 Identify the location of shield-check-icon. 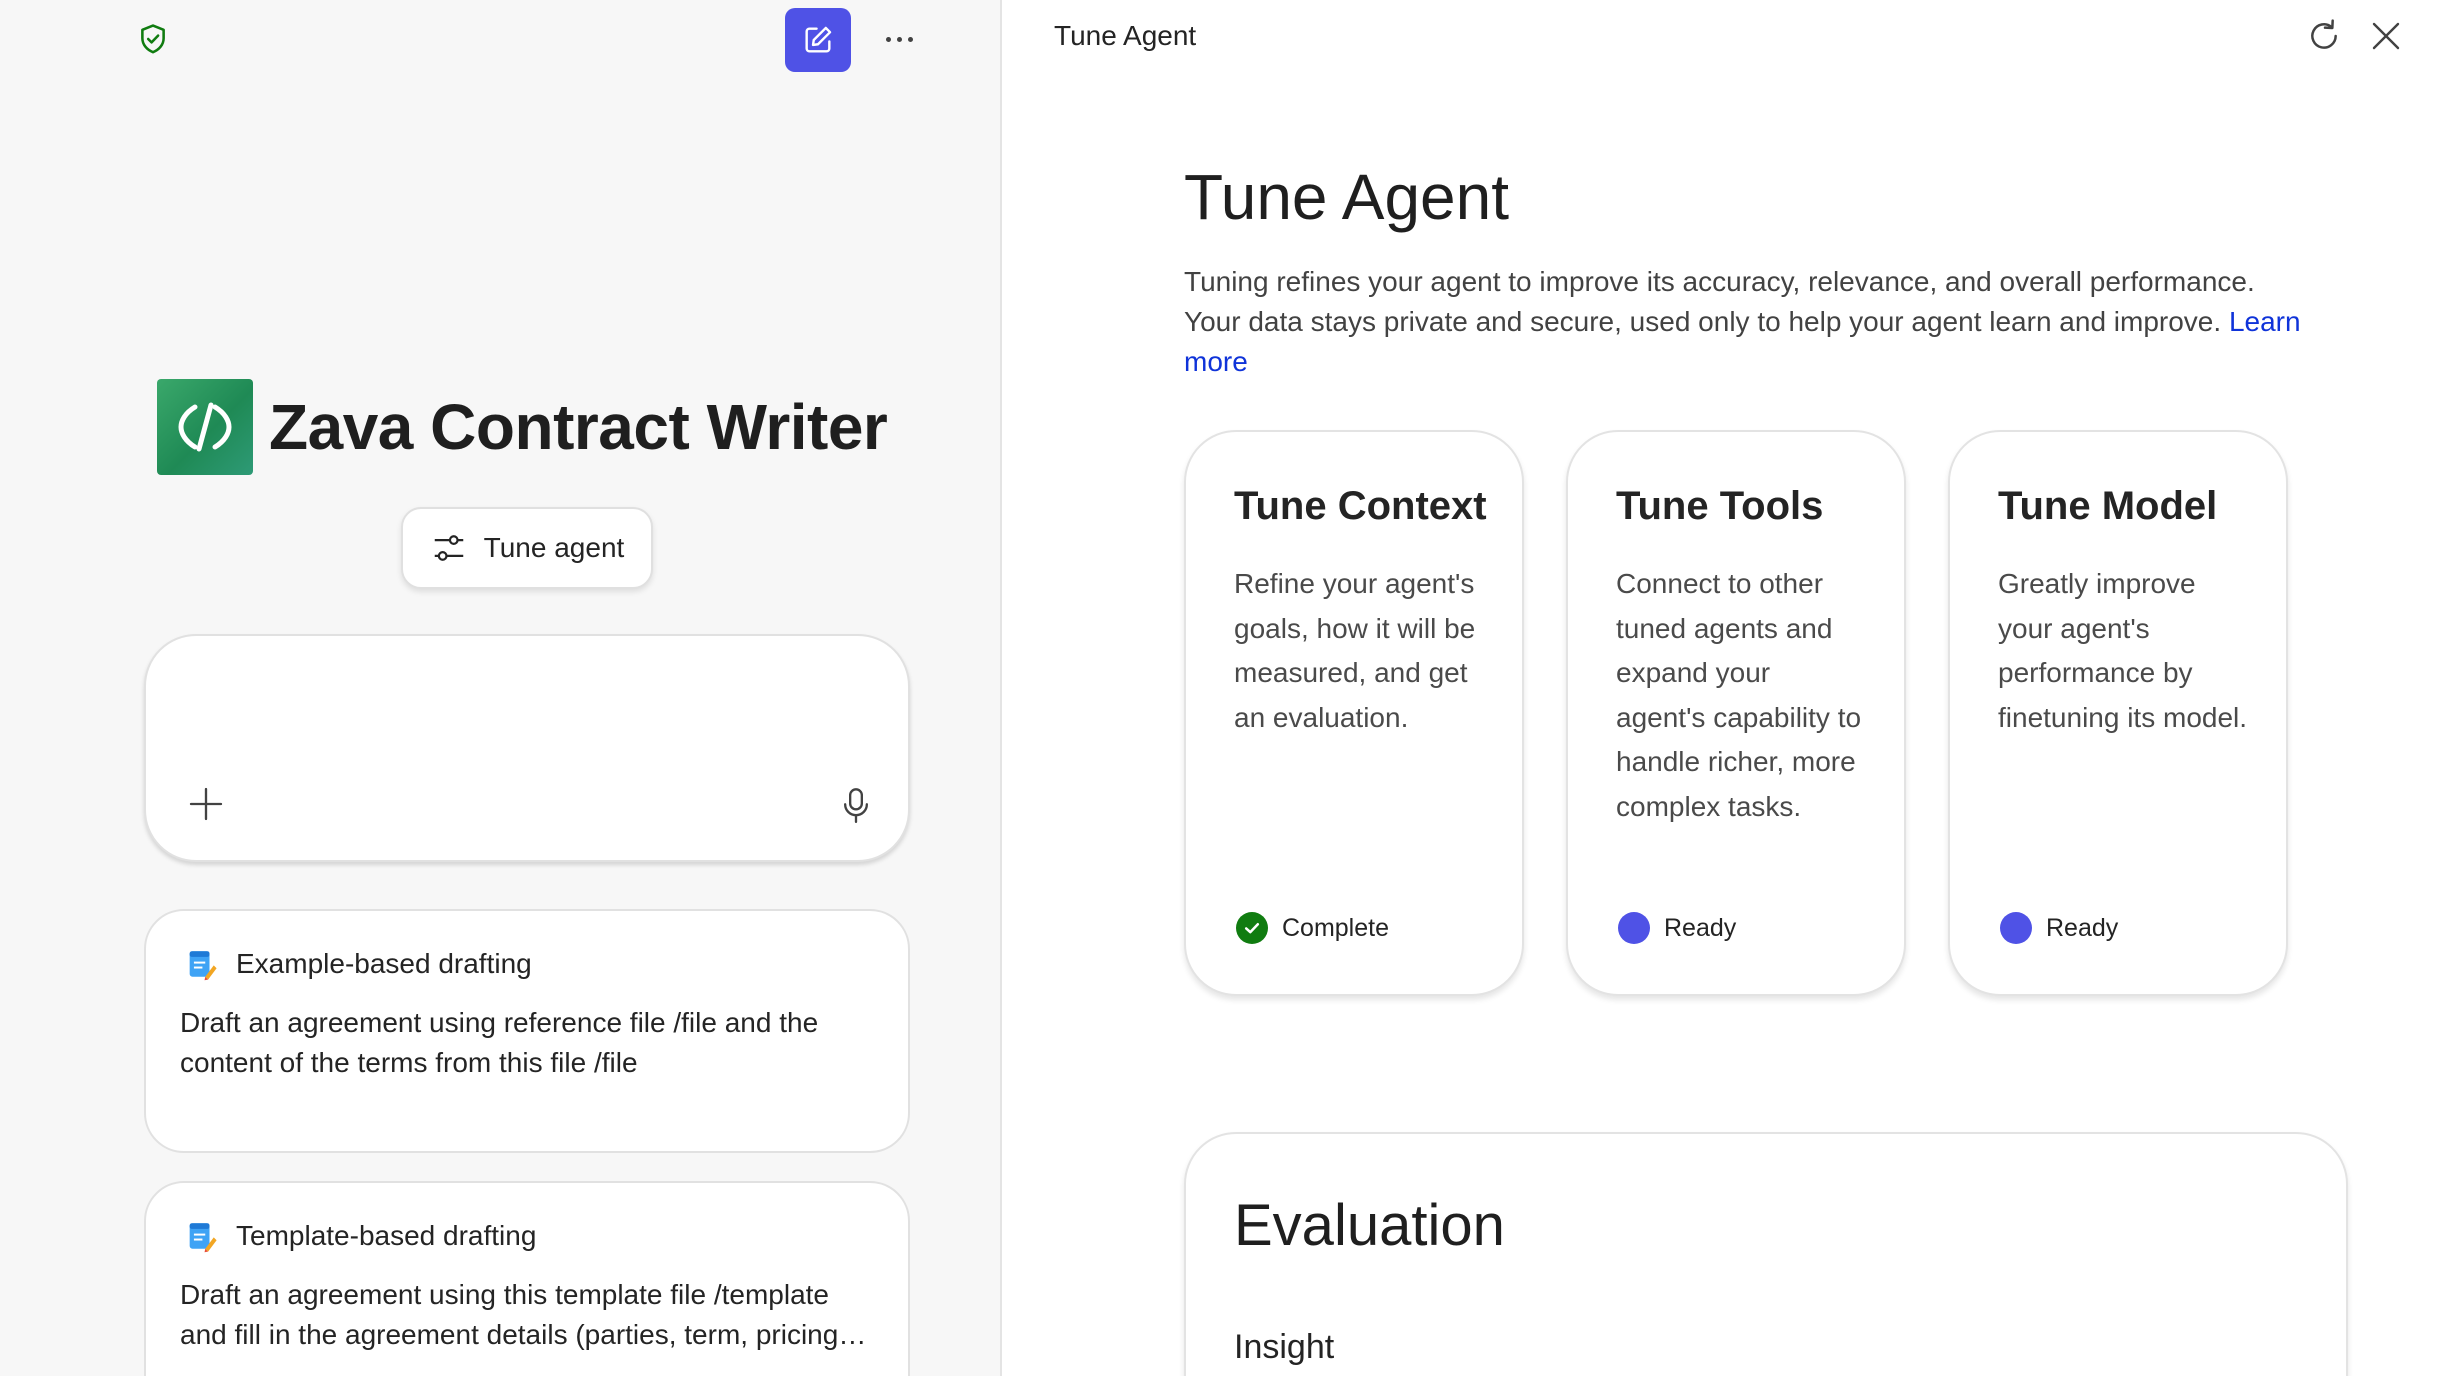
(153, 39).